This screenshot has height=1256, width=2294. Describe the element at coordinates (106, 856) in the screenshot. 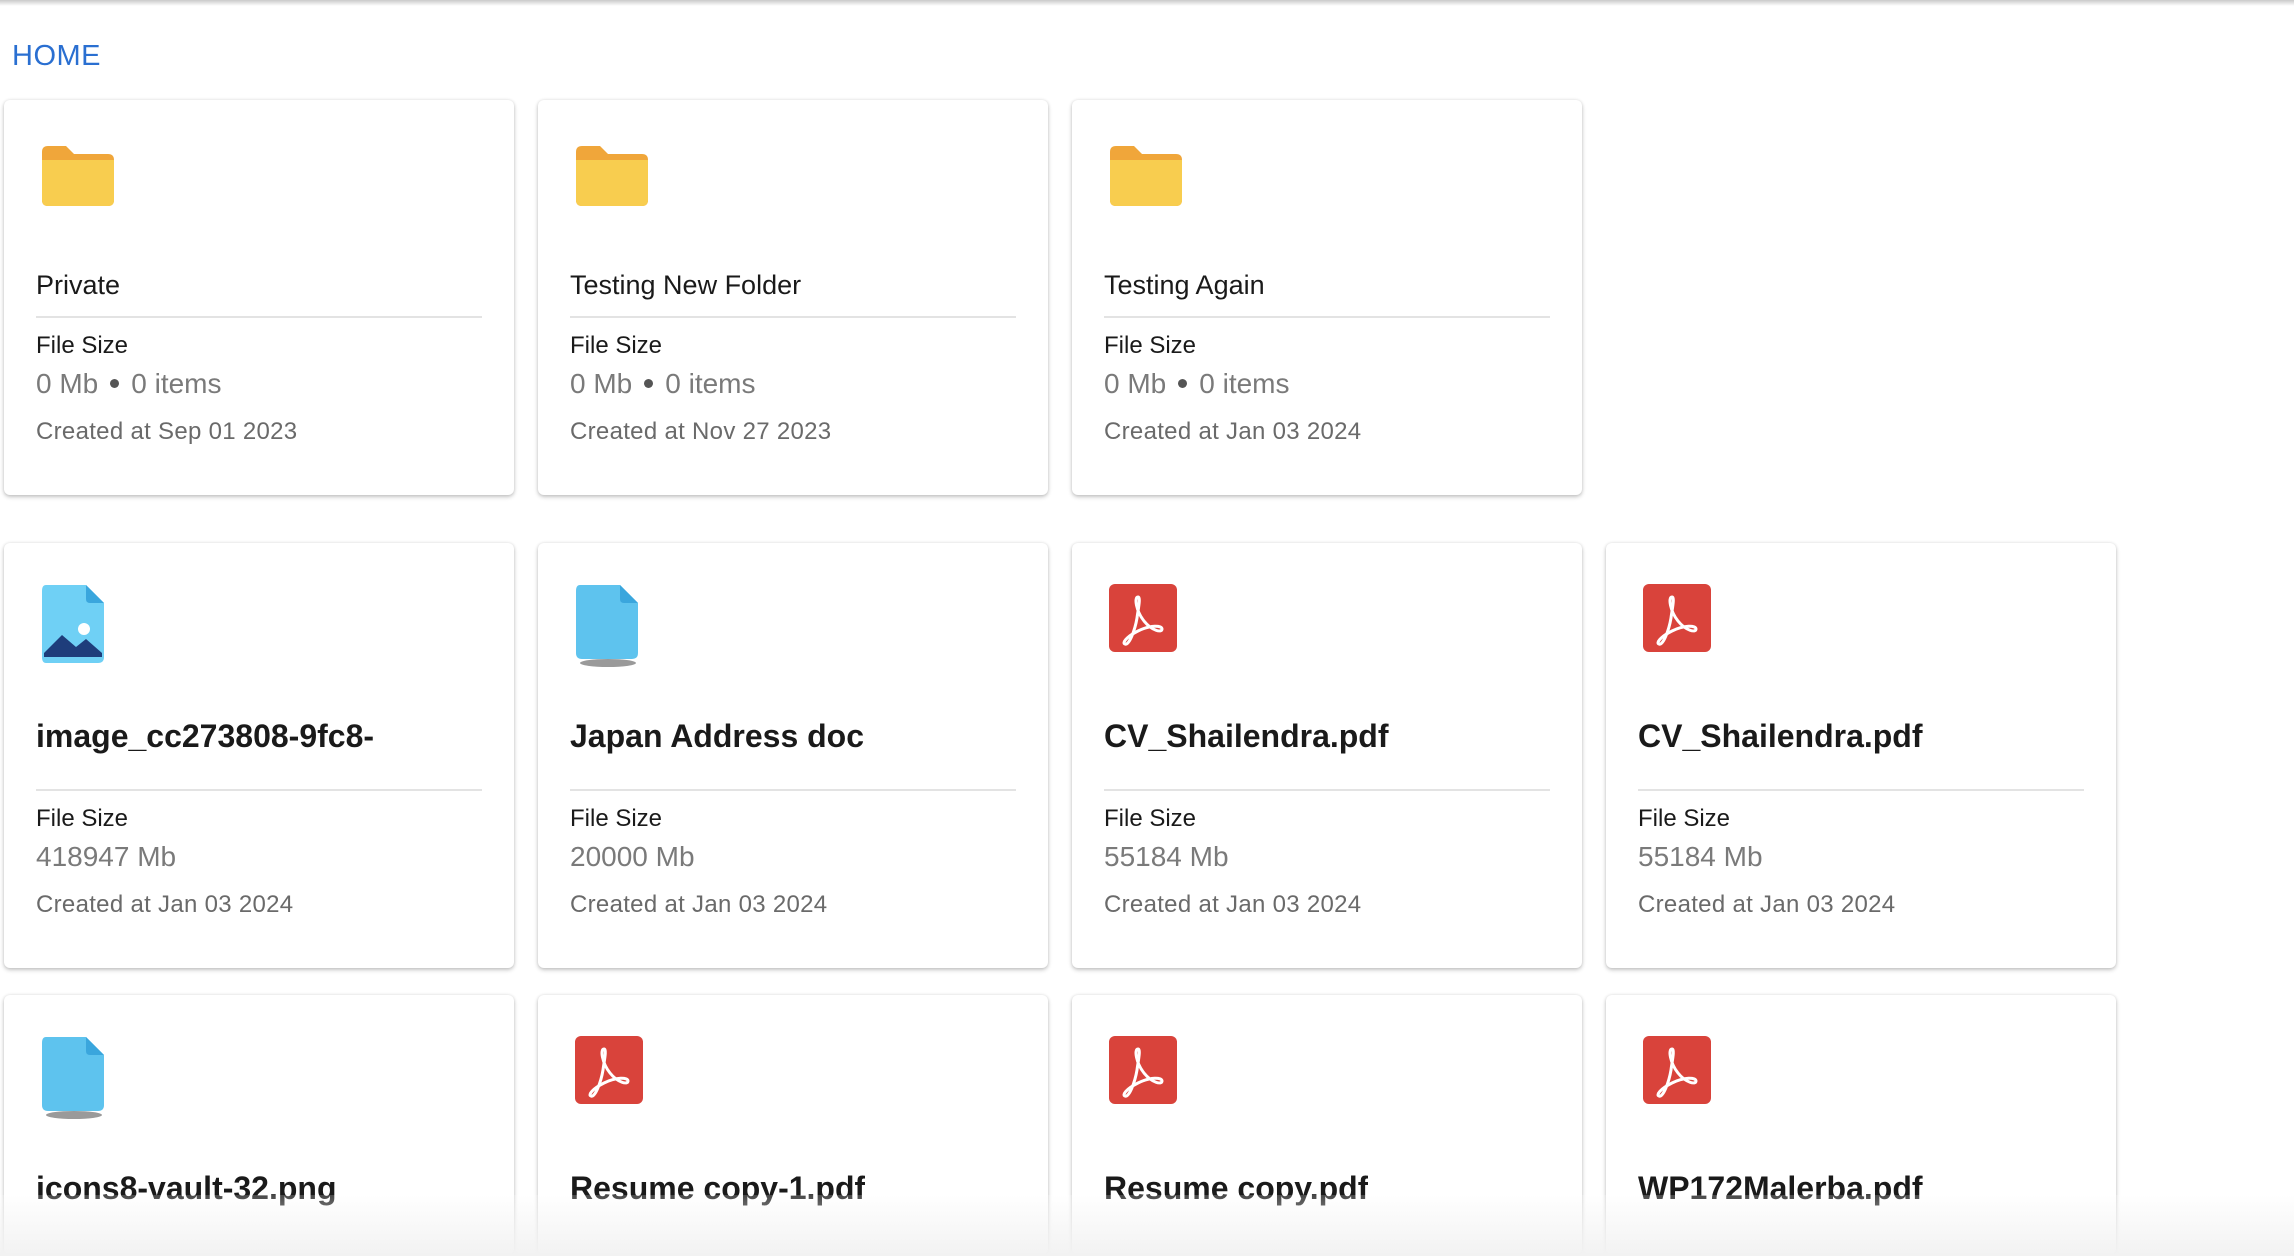

I see `file-size: 418947 Mb` at that location.